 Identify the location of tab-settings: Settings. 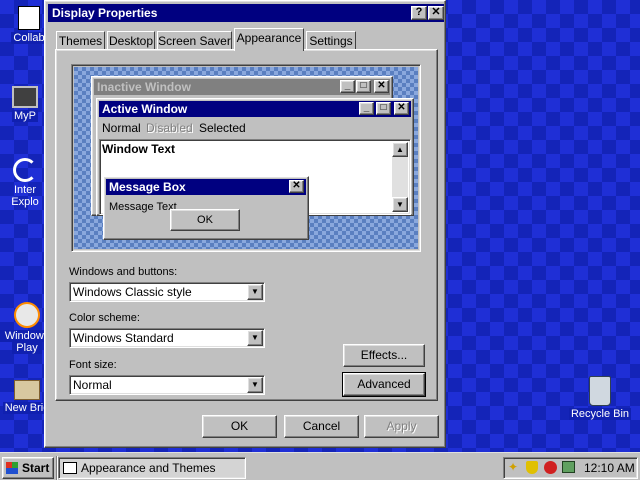
(331, 41).